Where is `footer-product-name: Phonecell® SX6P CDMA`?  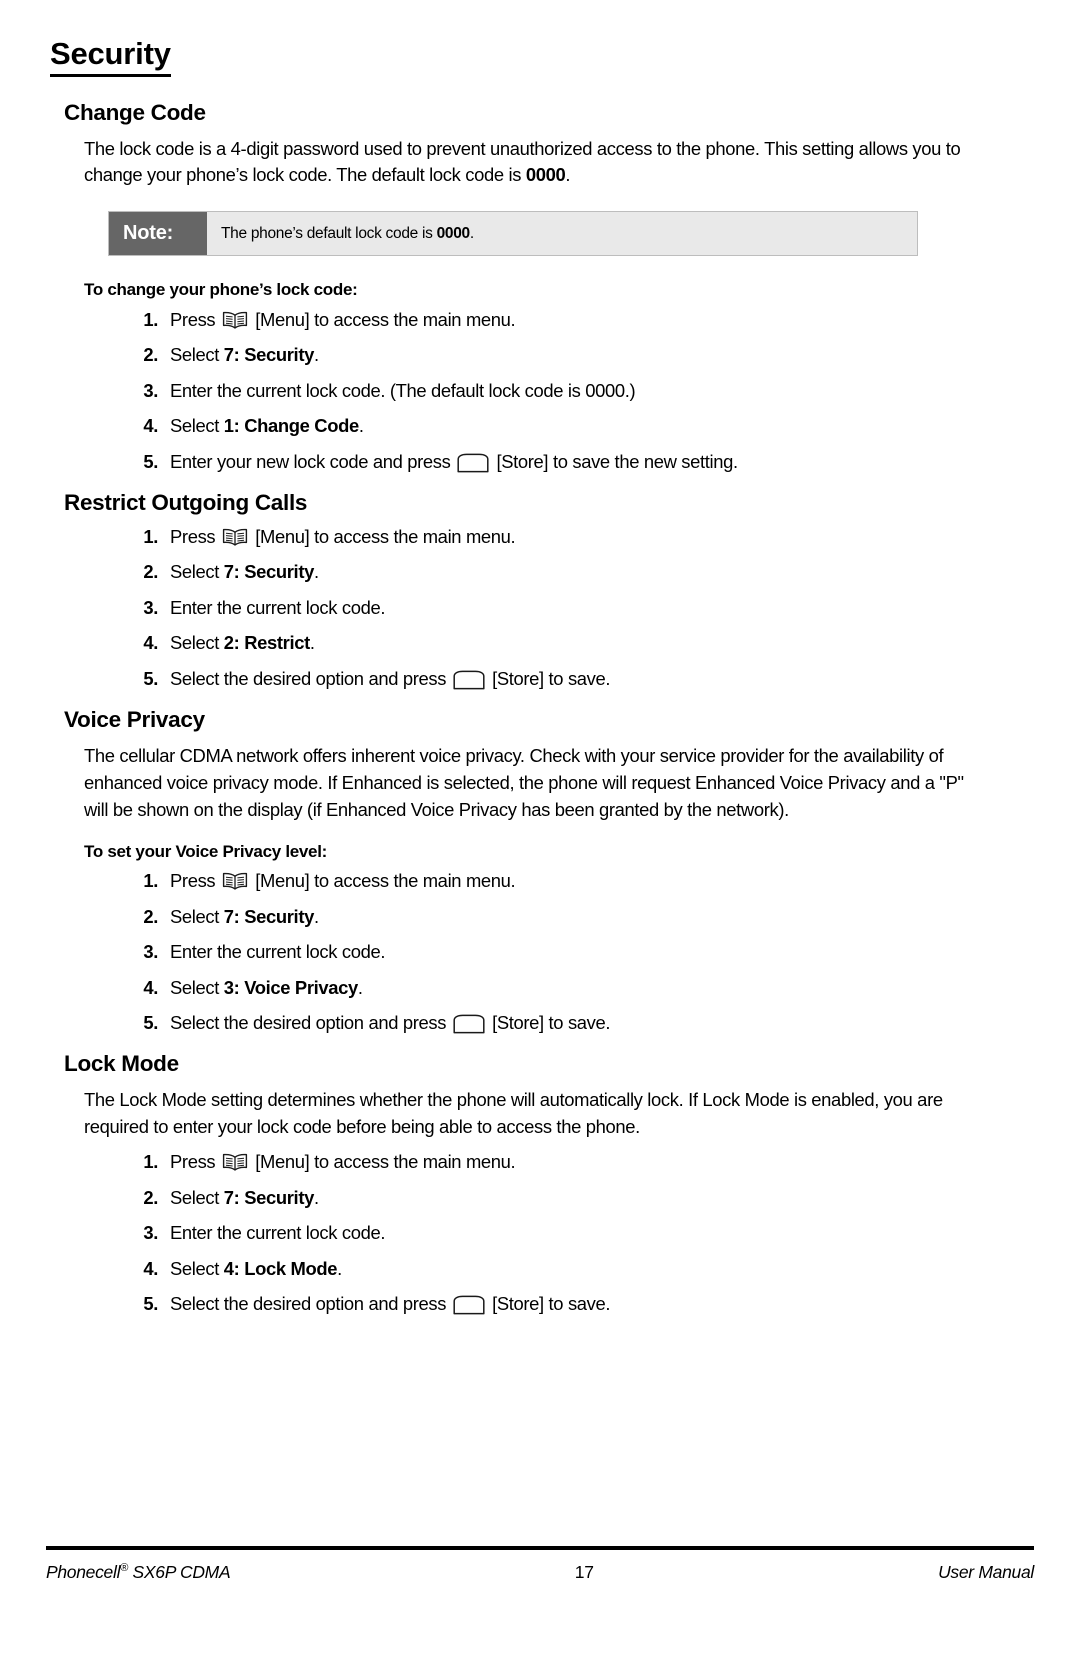
footer-product-name: Phonecell® SX6P CDMA is located at coordinates (138, 1572).